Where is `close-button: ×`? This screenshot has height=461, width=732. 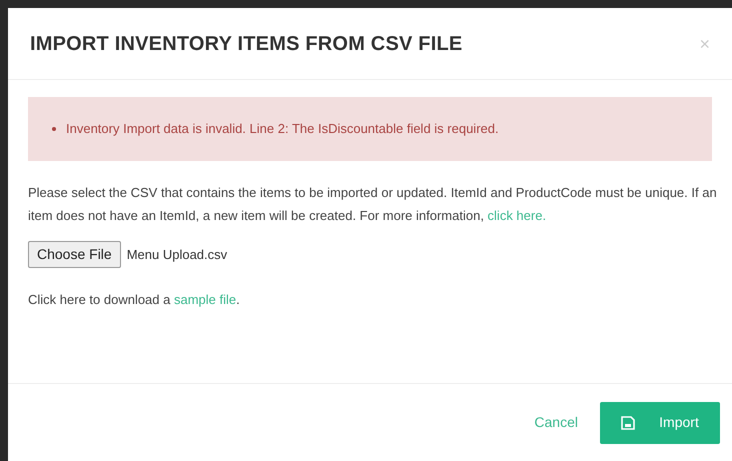
close-button: × is located at coordinates (704, 43).